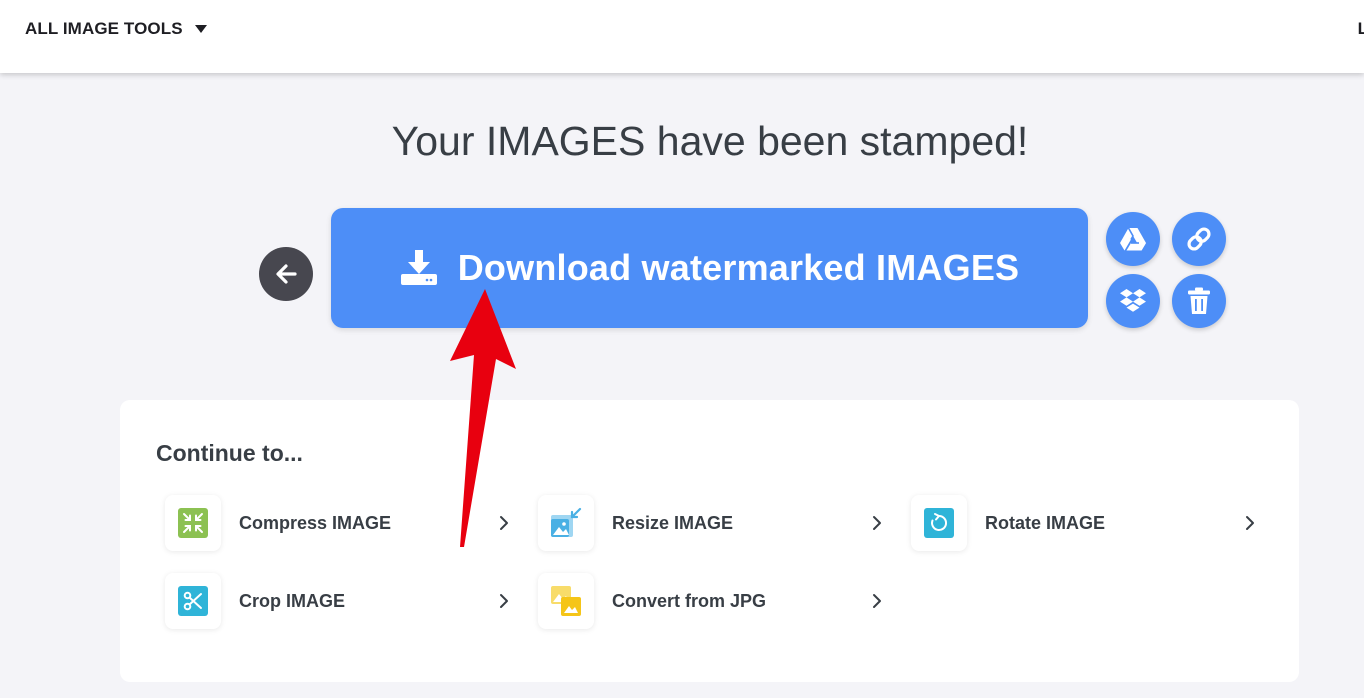 Image resolution: width=1364 pixels, height=698 pixels. I want to click on save-to-dropbox-button, so click(1133, 301).